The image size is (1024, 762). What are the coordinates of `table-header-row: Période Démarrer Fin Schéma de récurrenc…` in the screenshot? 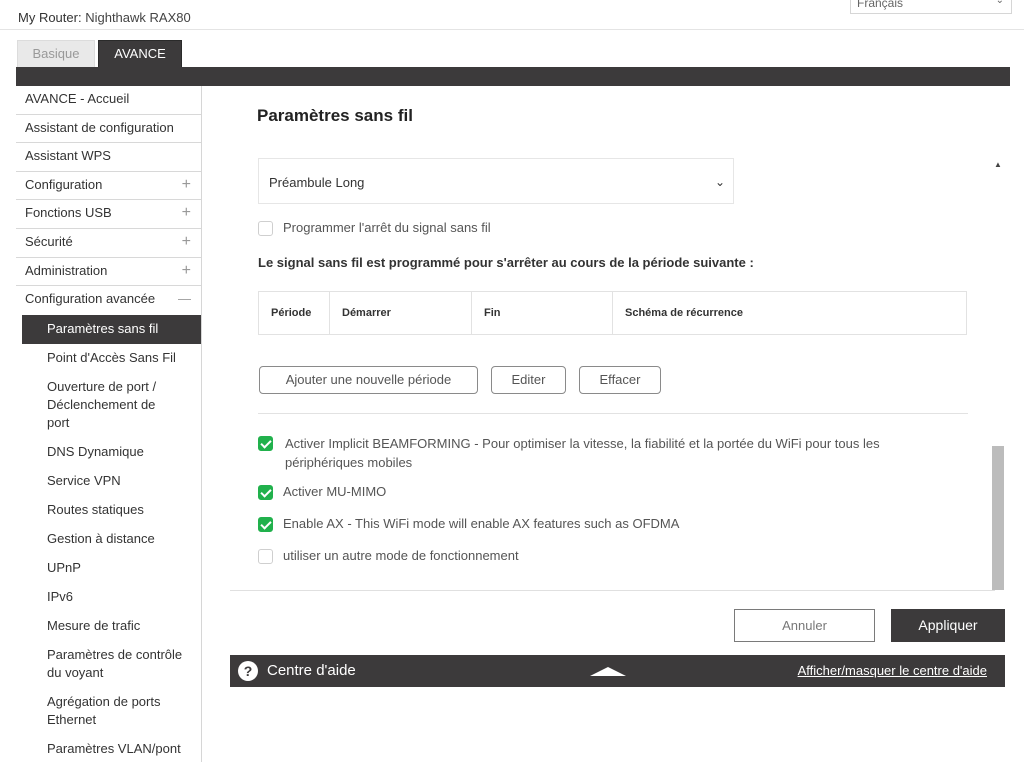 It's located at (612, 313).